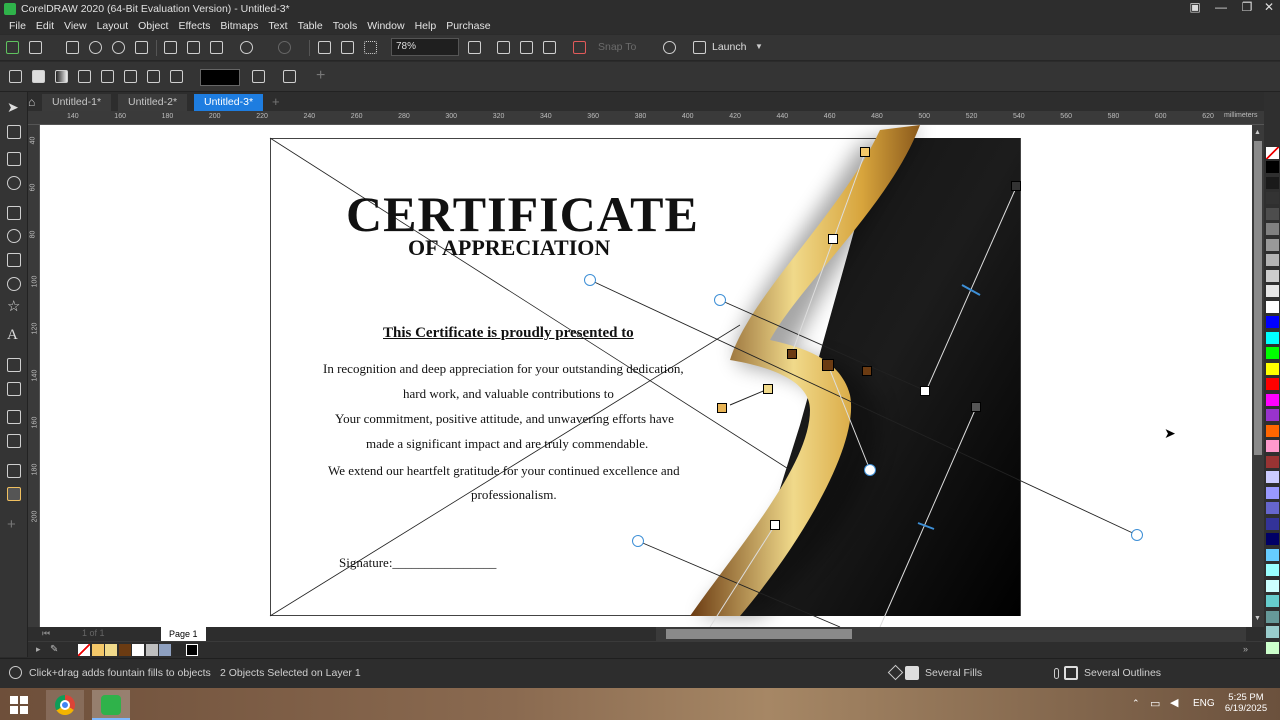  I want to click on scroll-down-arrow-icon: ▼, so click(1257, 618).